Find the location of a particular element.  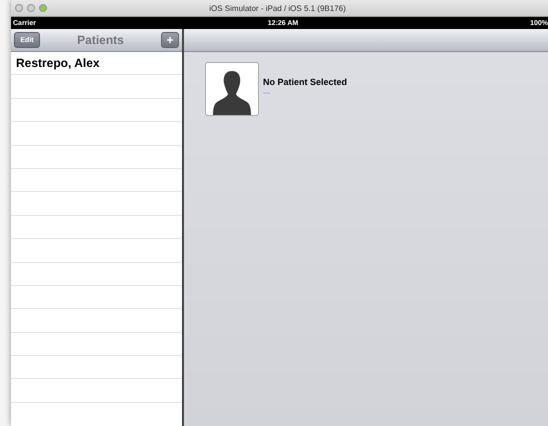

window-title: iOS Simulator - iPad / iOS 5.1 (9B176) is located at coordinates (277, 8).